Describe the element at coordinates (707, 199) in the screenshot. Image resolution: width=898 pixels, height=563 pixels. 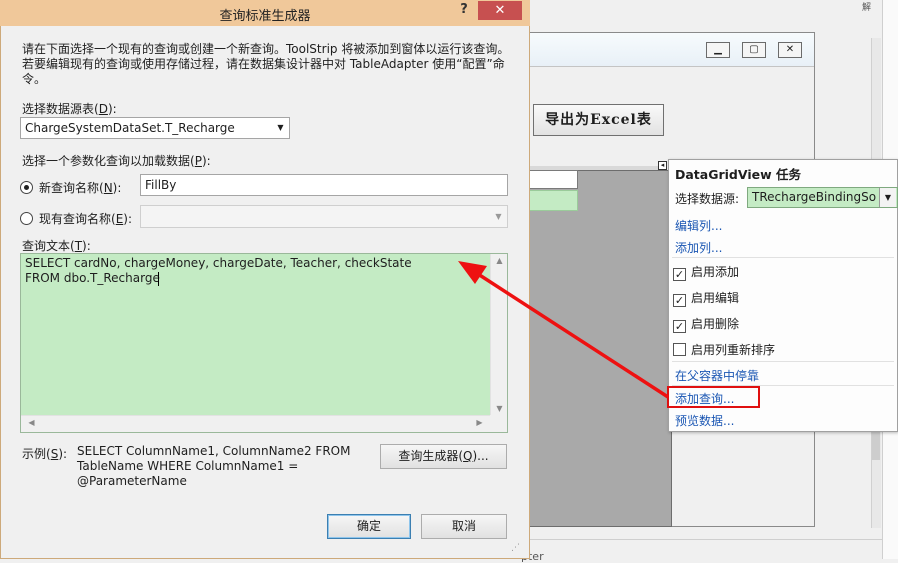
I see `task-datasource-label: 选择数据源:` at that location.